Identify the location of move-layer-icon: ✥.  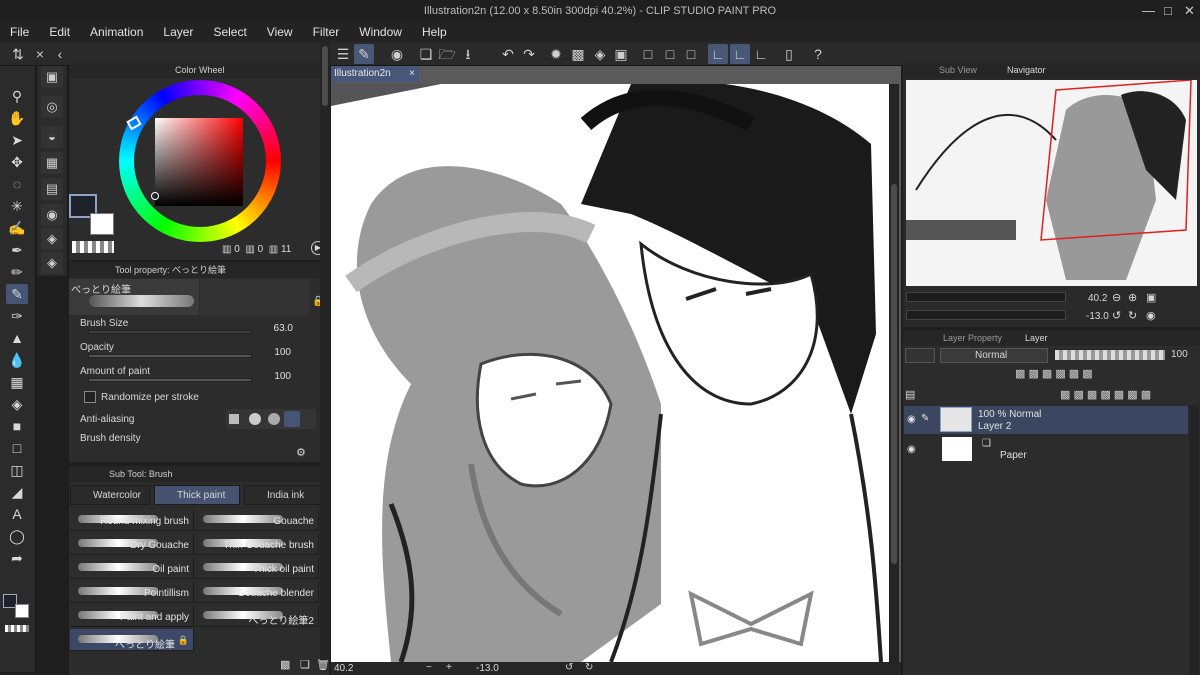
(17, 162).